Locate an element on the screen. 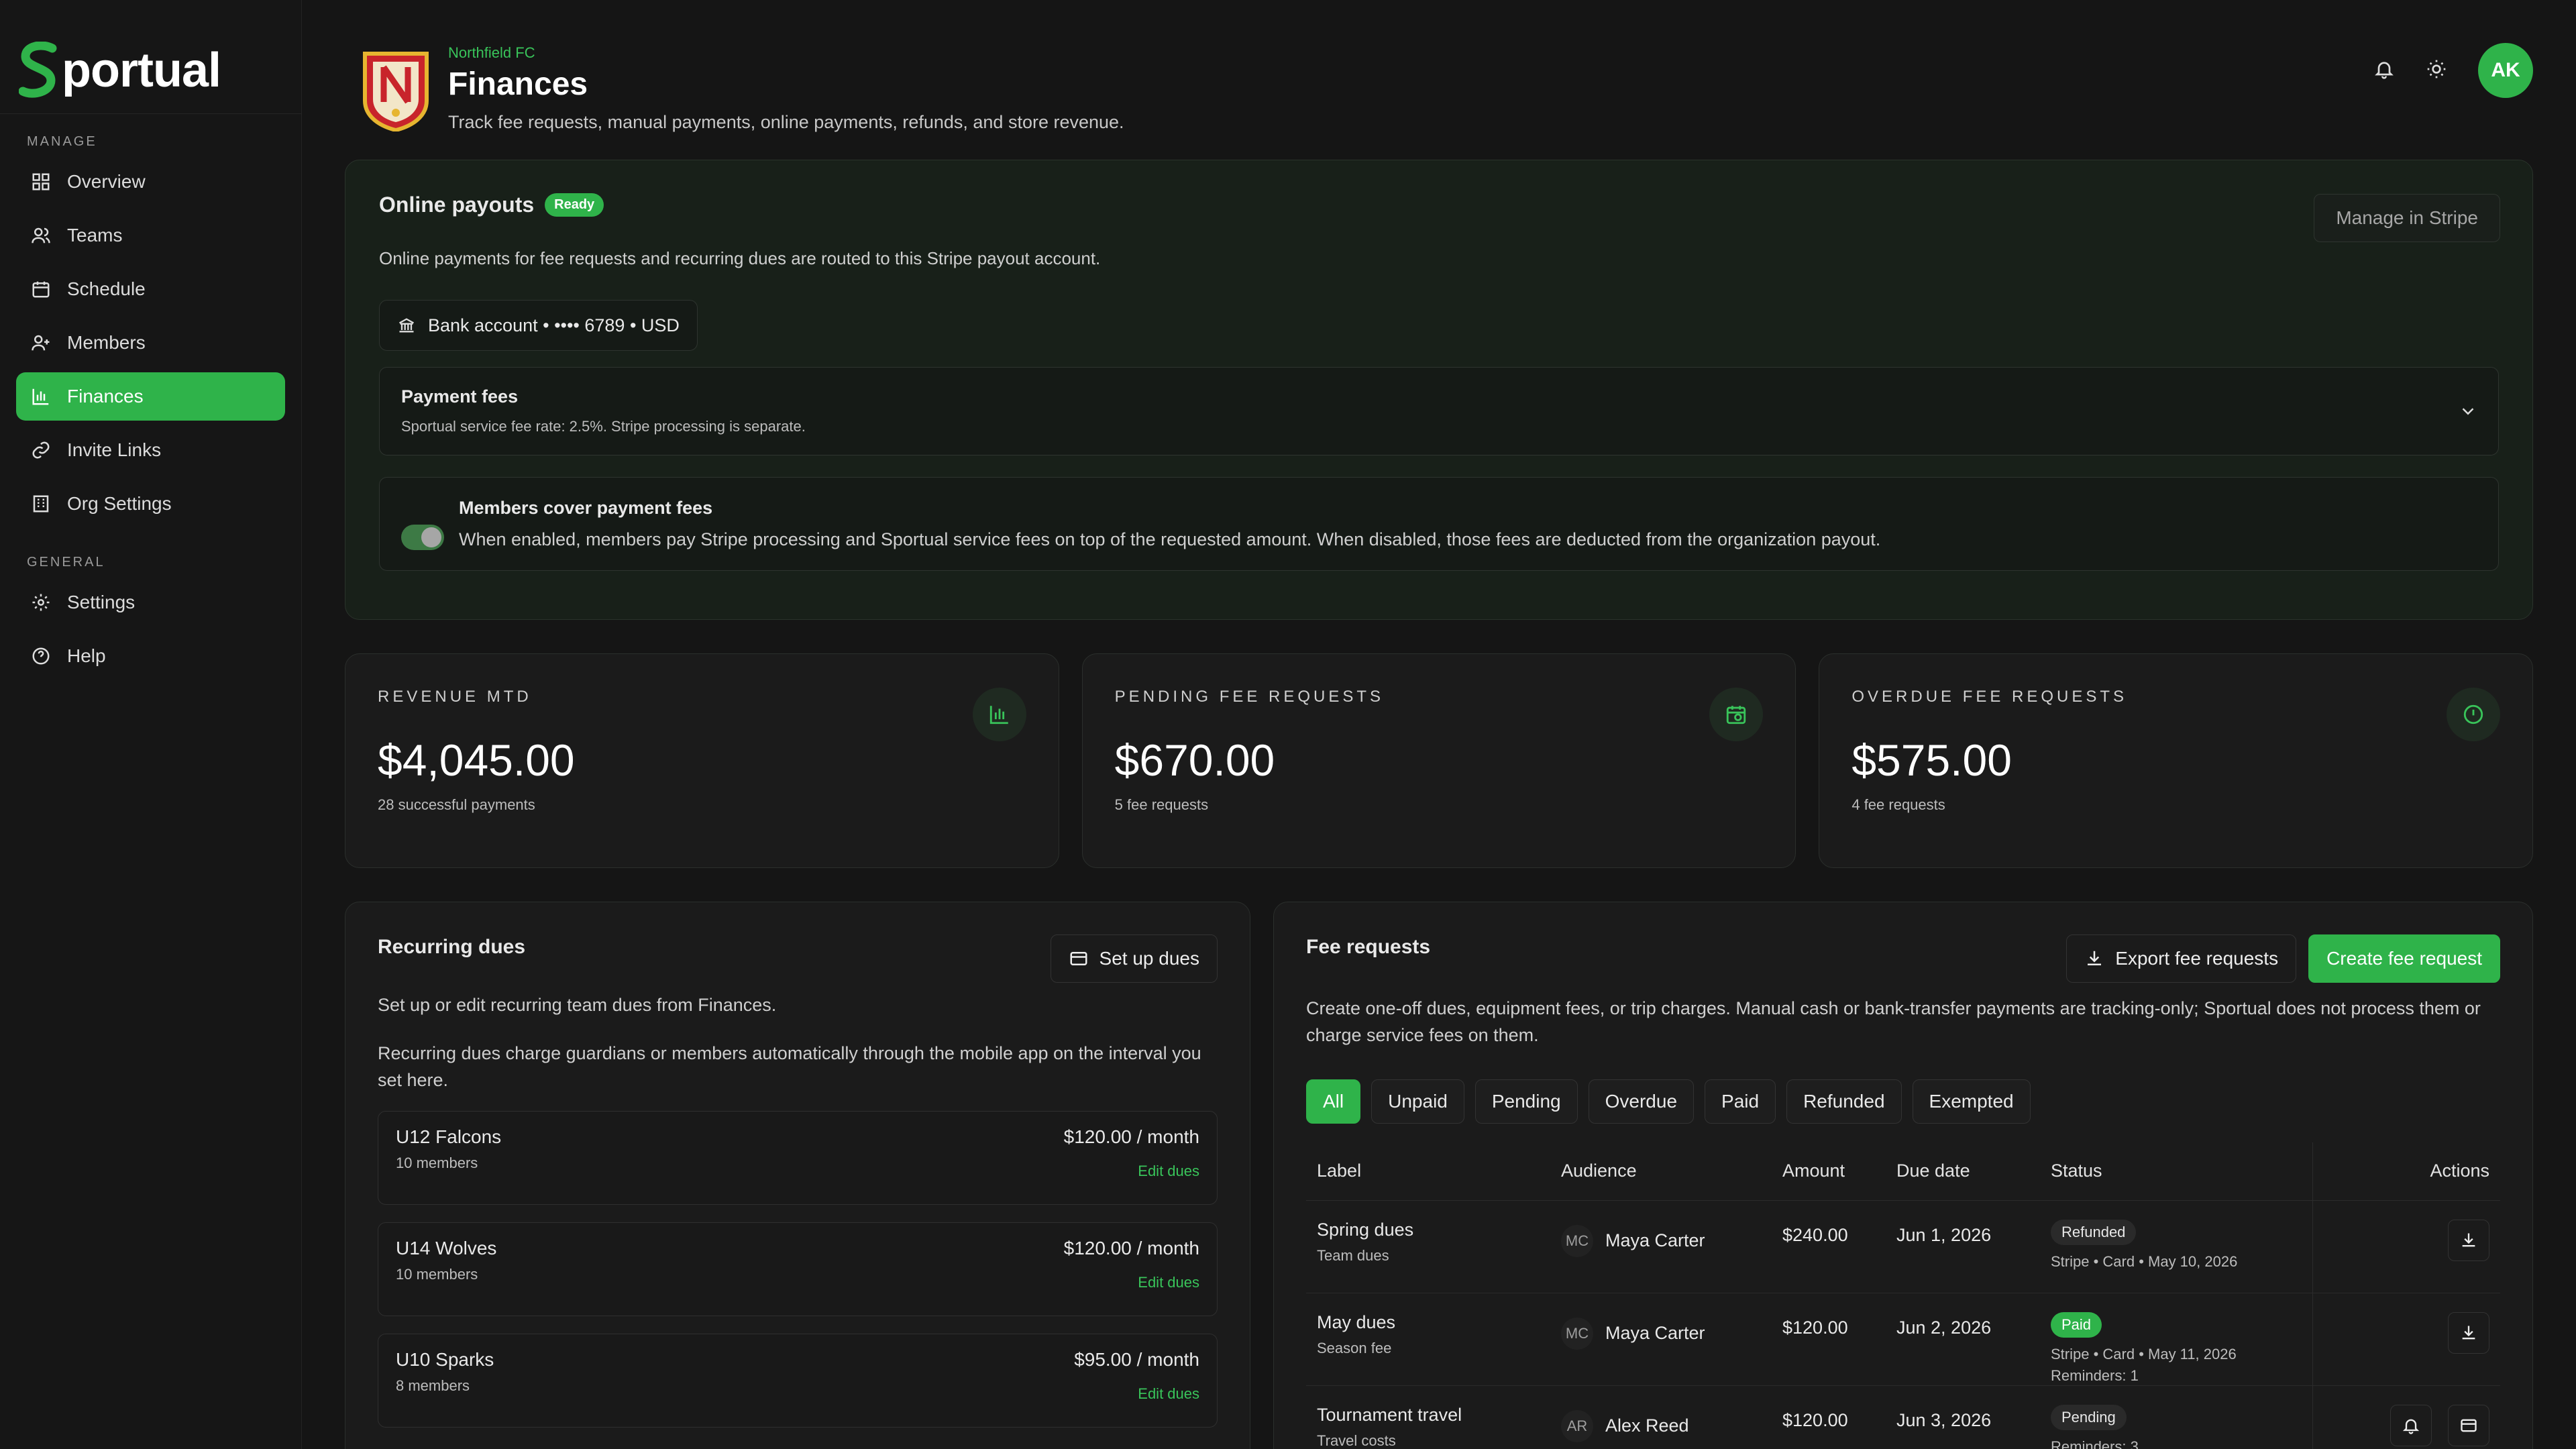 The image size is (2576, 1449). due-date: Jun 2, 2026 is located at coordinates (1944, 1327).